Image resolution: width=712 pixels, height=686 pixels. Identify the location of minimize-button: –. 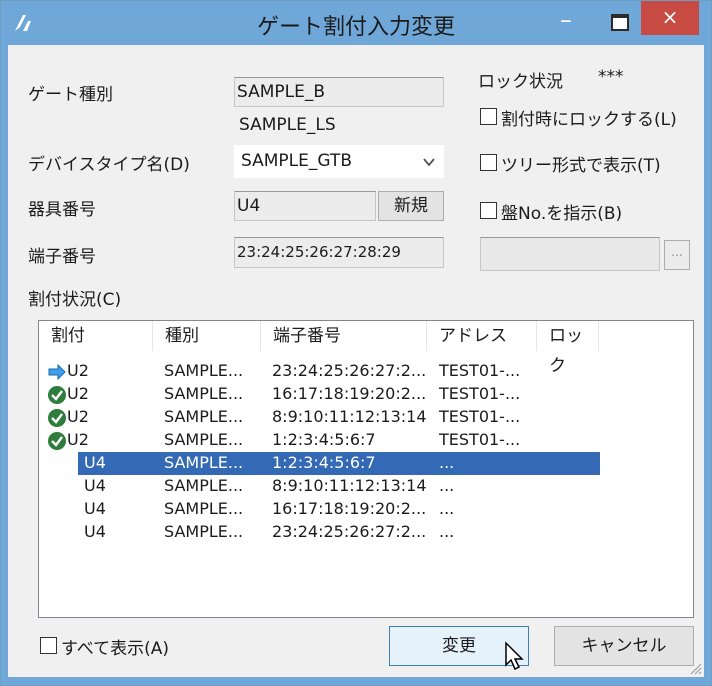
(566, 22).